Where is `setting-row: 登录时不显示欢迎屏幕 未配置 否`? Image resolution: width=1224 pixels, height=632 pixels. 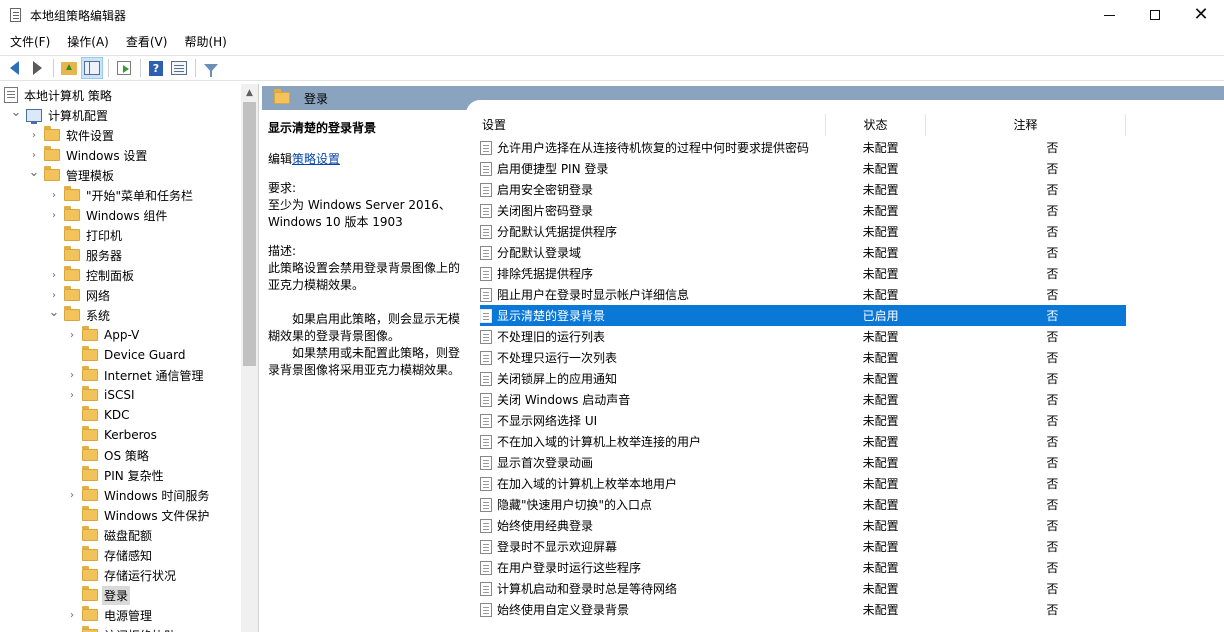
setting-row: 登录时不显示欢迎屏幕 未配置 否 is located at coordinates (803, 546).